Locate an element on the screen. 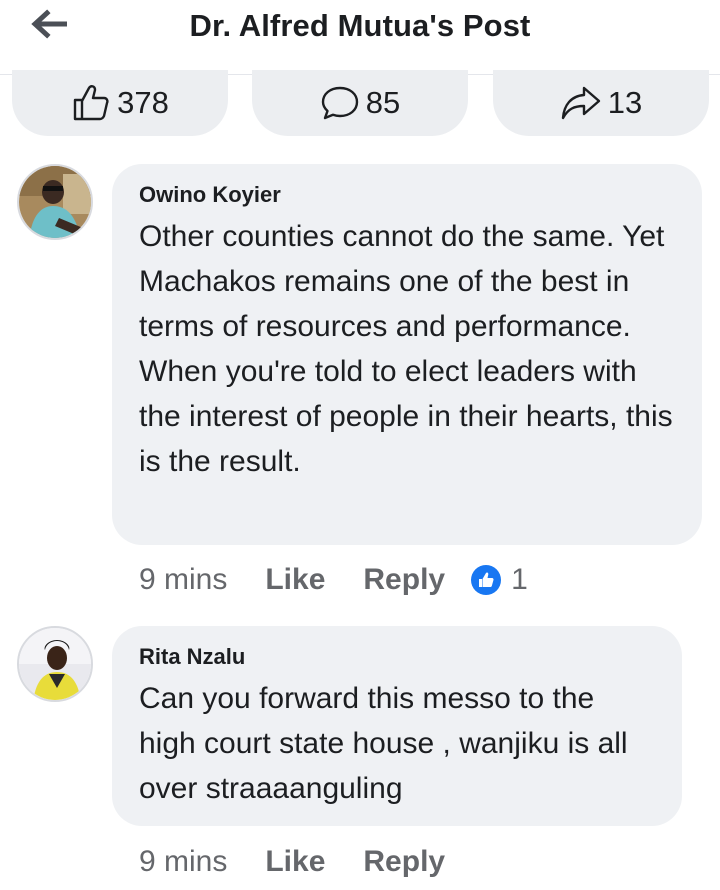  share-count: 13 is located at coordinates (625, 102).